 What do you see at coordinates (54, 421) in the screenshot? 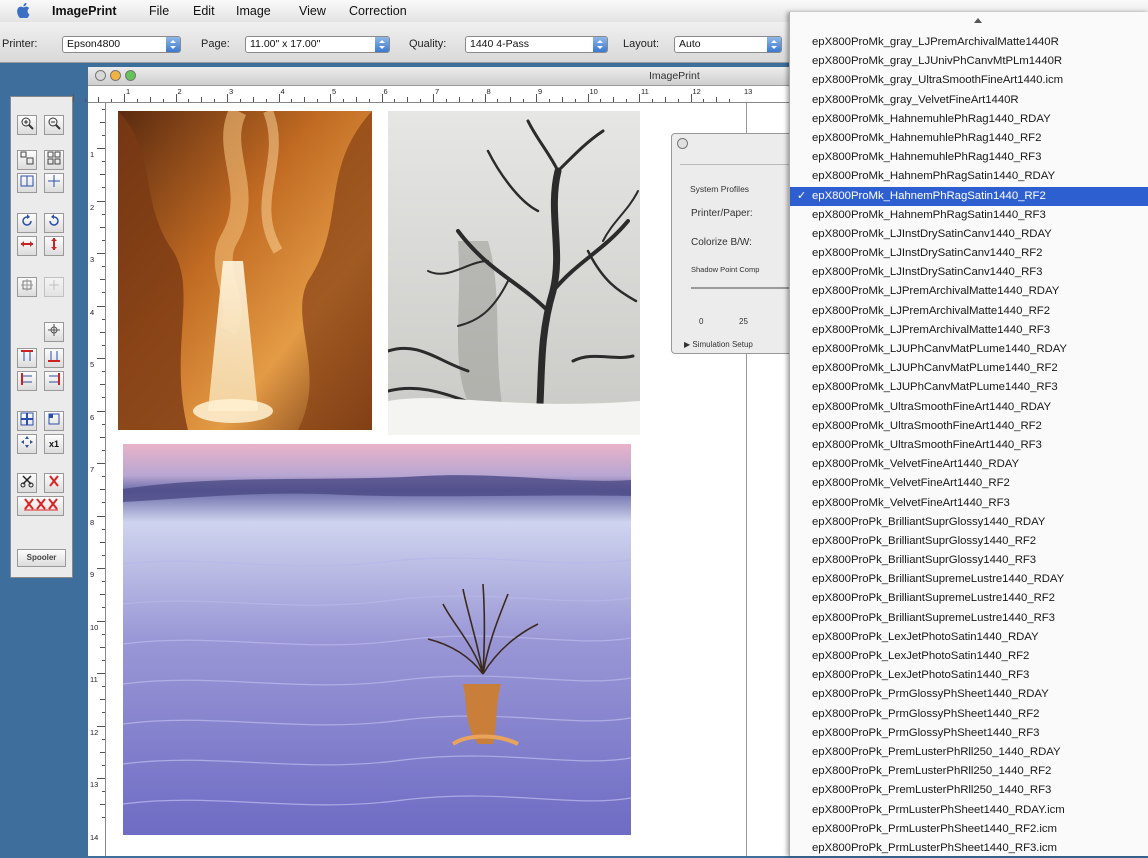
I see `resize-tool` at bounding box center [54, 421].